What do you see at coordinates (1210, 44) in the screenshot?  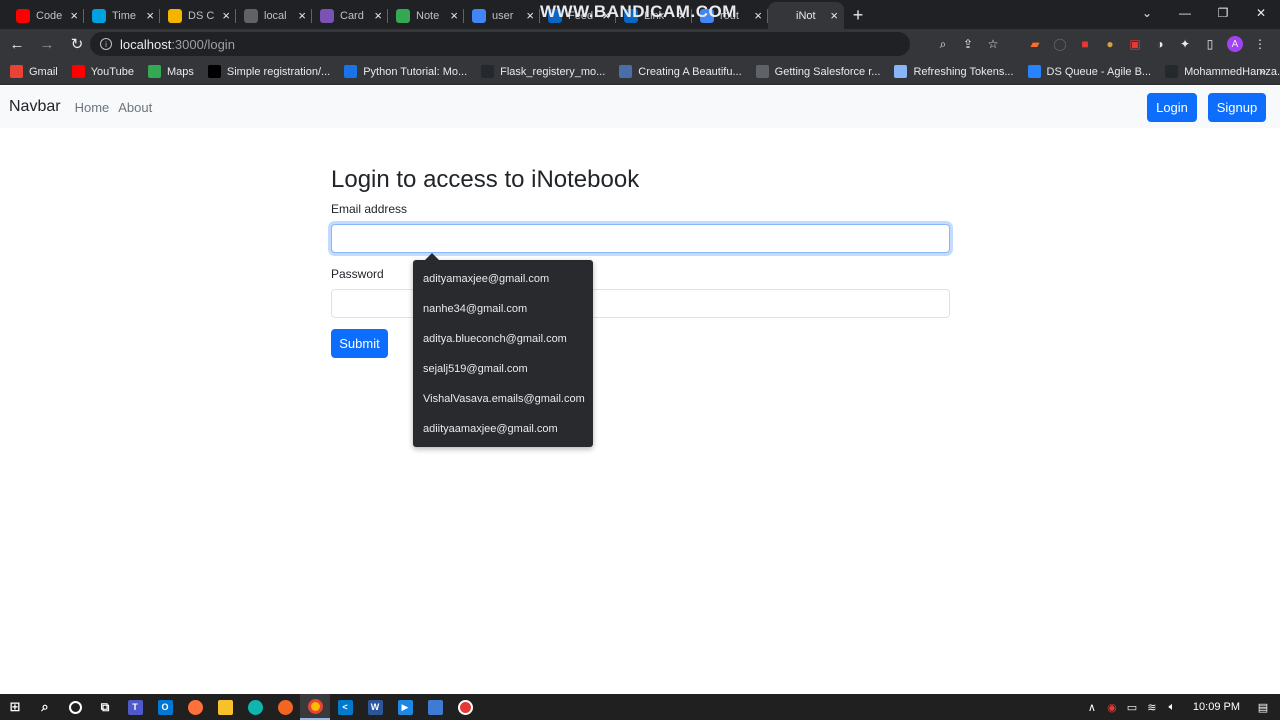 I see `side-panel-icon: ▯` at bounding box center [1210, 44].